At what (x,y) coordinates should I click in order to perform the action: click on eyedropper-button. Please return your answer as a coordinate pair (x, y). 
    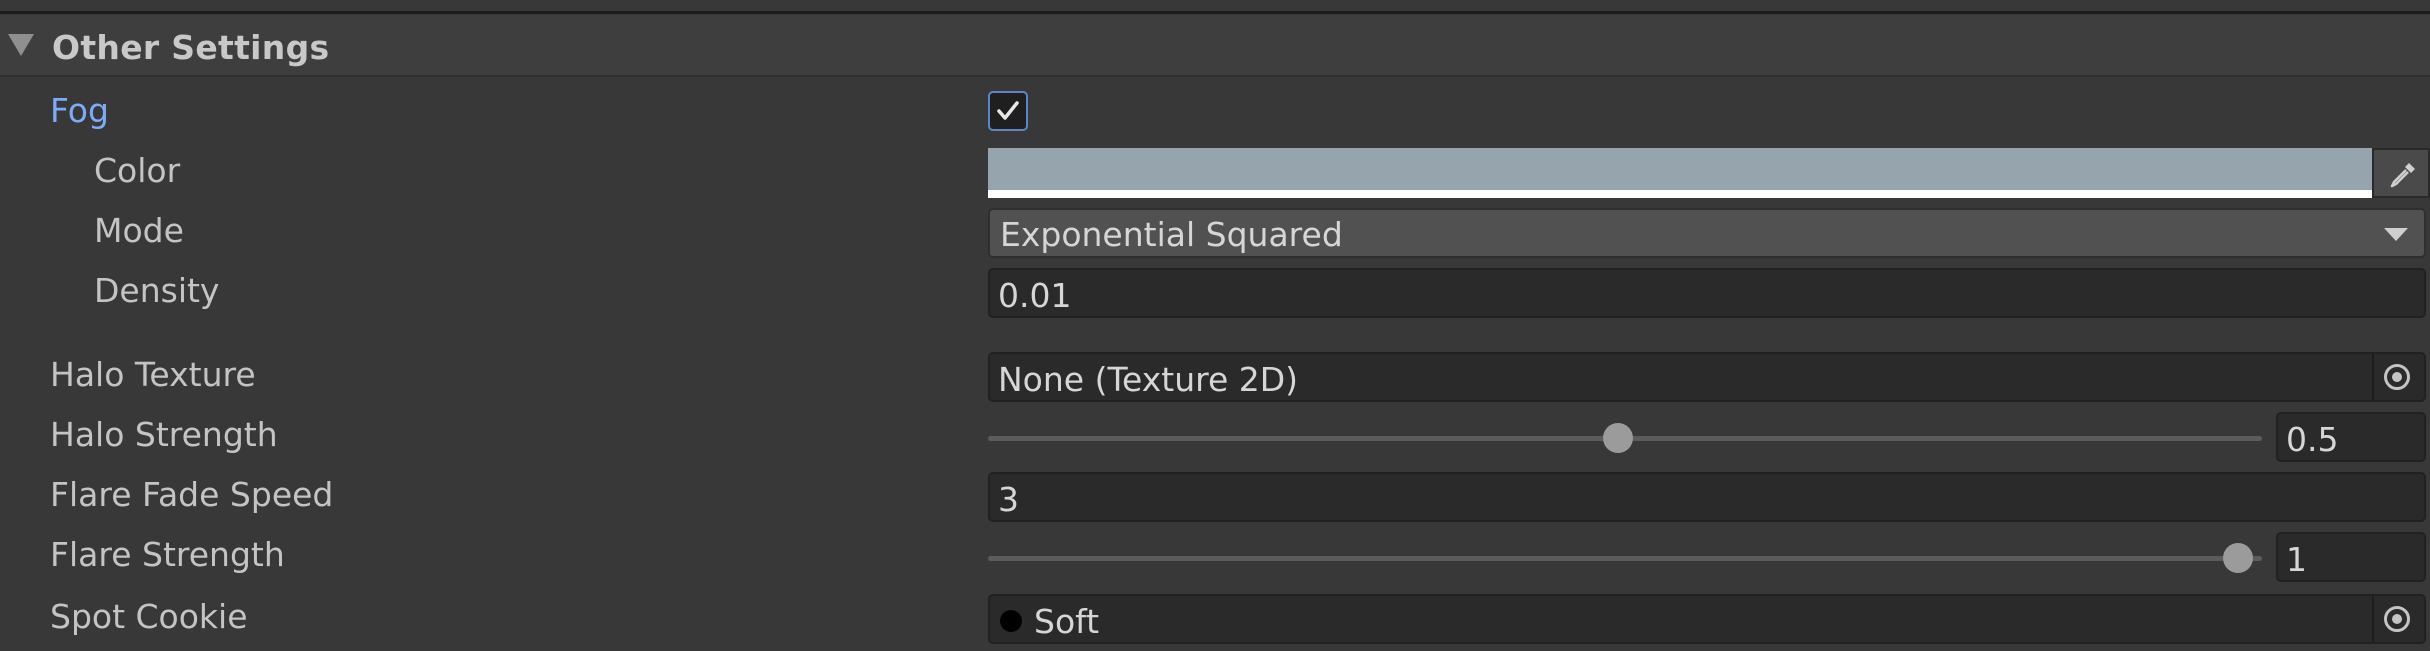
    Looking at the image, I should click on (2401, 173).